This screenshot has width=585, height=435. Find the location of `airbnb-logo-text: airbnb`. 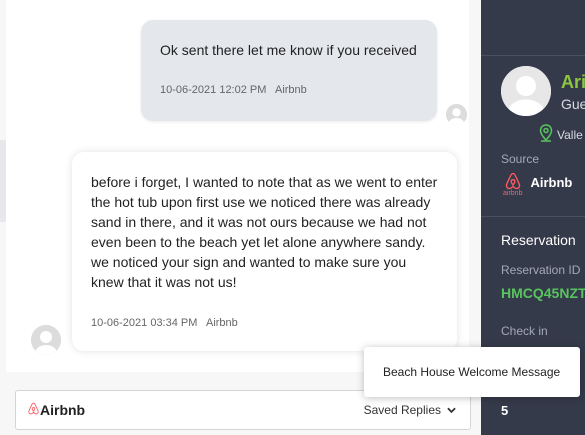

airbnb-logo-text: airbnb is located at coordinates (513, 193).